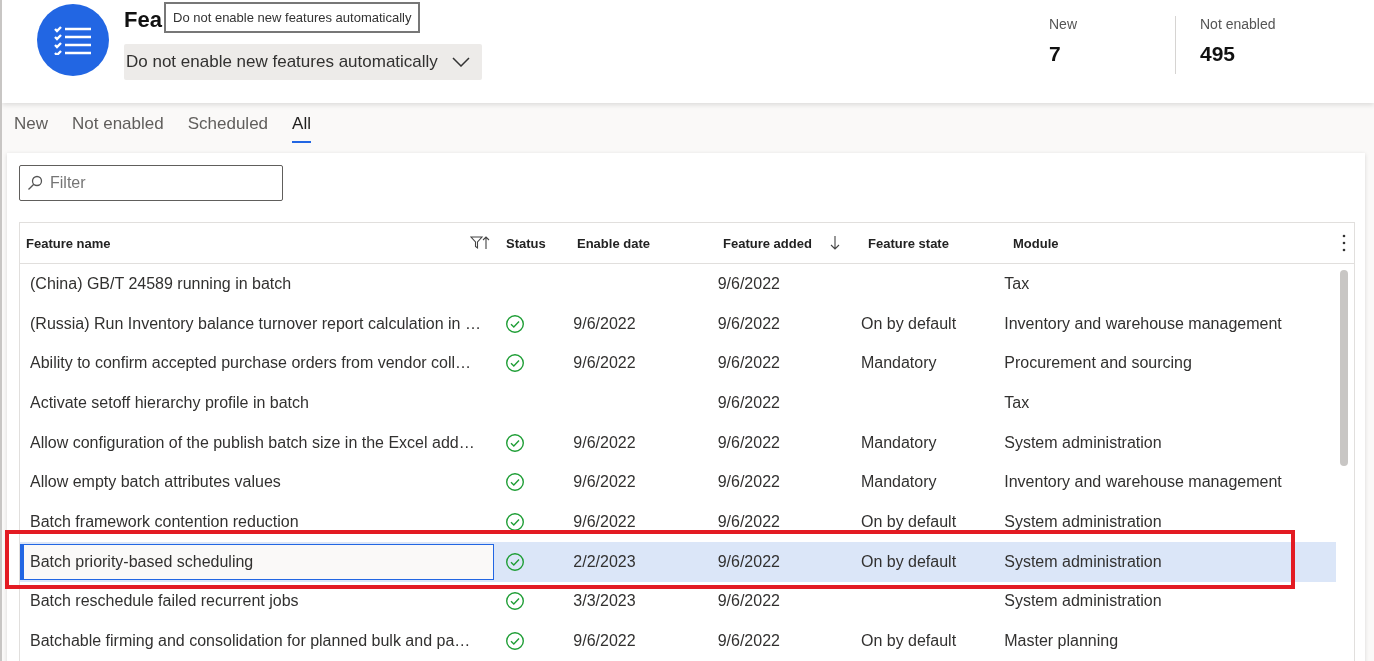 Image resolution: width=1374 pixels, height=661 pixels. What do you see at coordinates (460, 62) in the screenshot?
I see `chevron-down-icon` at bounding box center [460, 62].